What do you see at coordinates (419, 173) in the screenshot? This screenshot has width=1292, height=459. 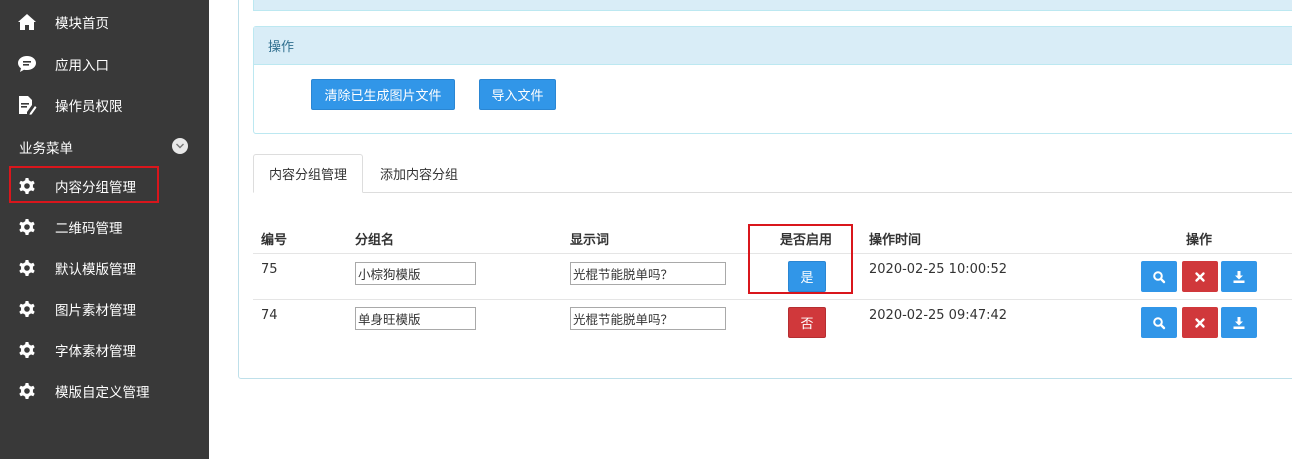 I see `tab-add-content-group: 添加内容分组` at bounding box center [419, 173].